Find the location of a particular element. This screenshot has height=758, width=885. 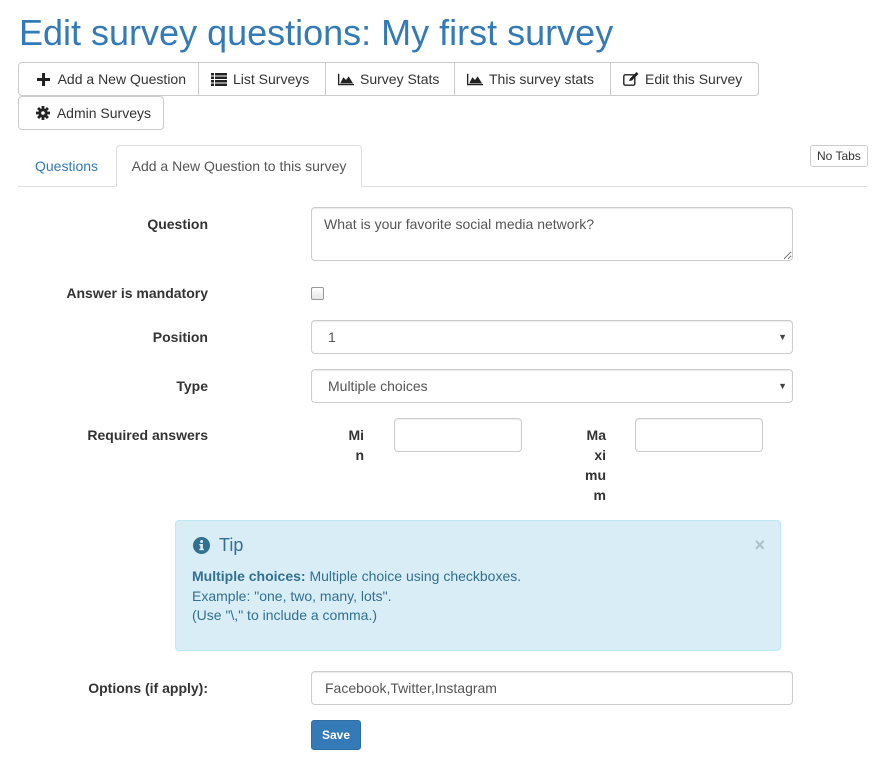

edit-survey-label: Edit this Survey is located at coordinates (694, 79).